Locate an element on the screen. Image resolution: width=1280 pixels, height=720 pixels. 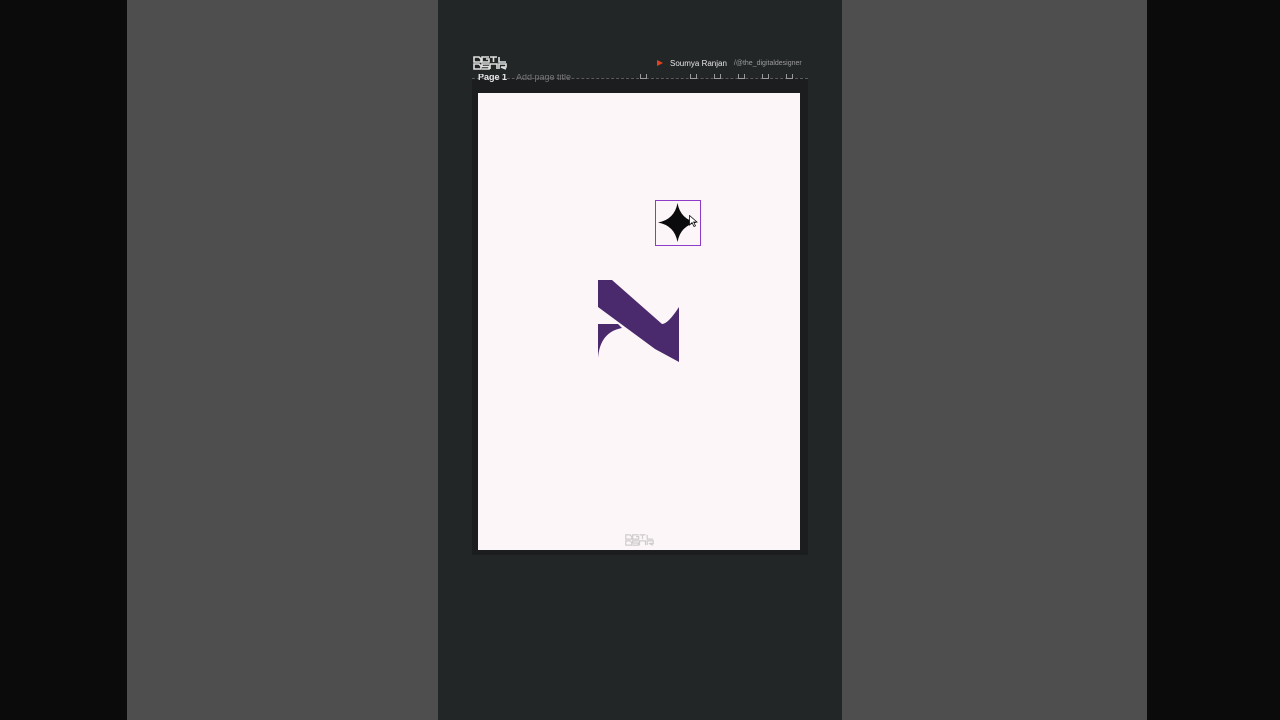
author-name: Soumya Ranjan is located at coordinates (698, 63).